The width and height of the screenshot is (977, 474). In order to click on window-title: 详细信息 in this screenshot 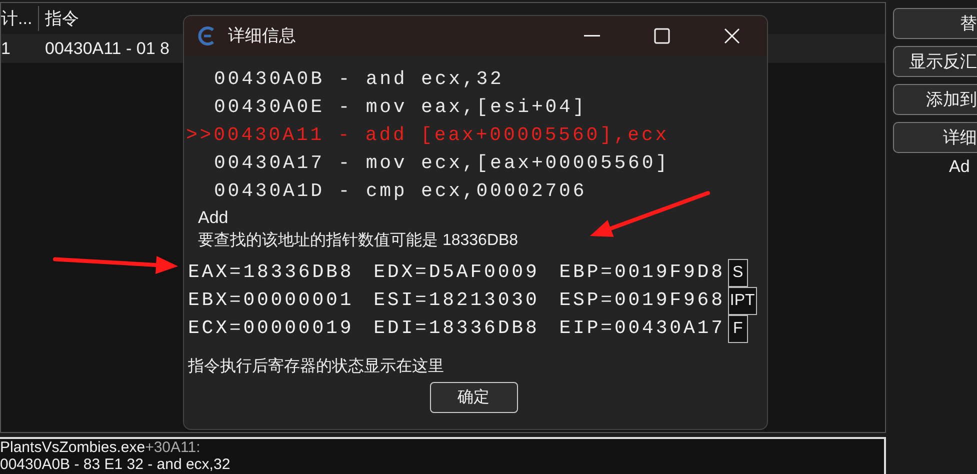, I will do `click(262, 36)`.